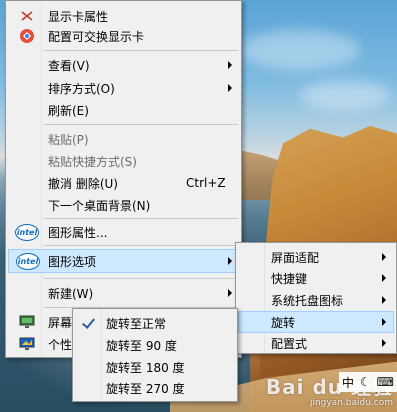 This screenshot has width=397, height=412. I want to click on menu-item-refresh: 刷新(E), so click(123, 110).